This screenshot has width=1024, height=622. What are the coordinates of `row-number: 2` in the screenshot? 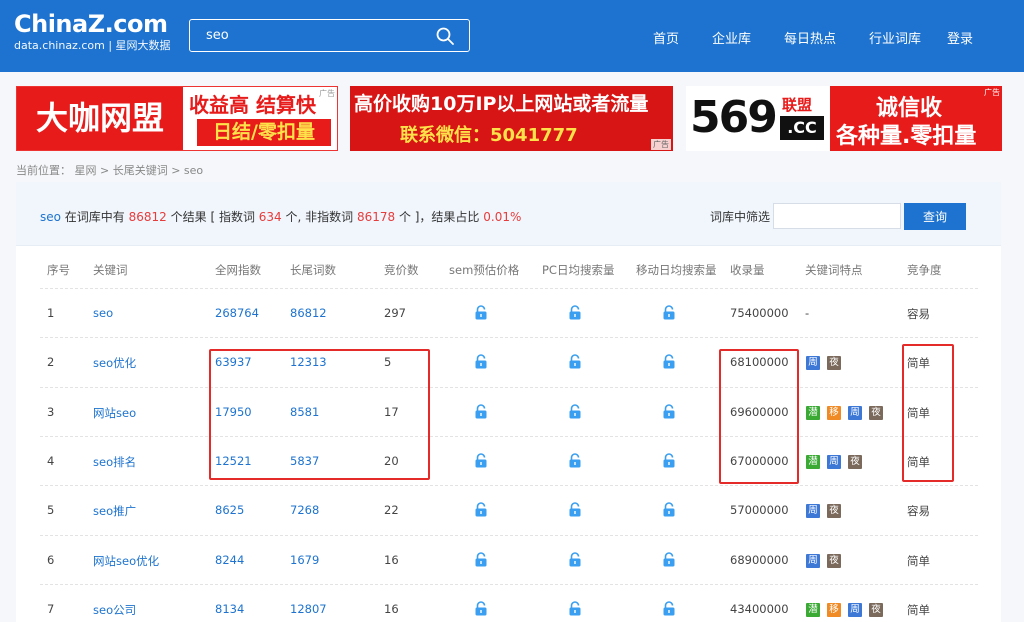 It's located at (51, 362).